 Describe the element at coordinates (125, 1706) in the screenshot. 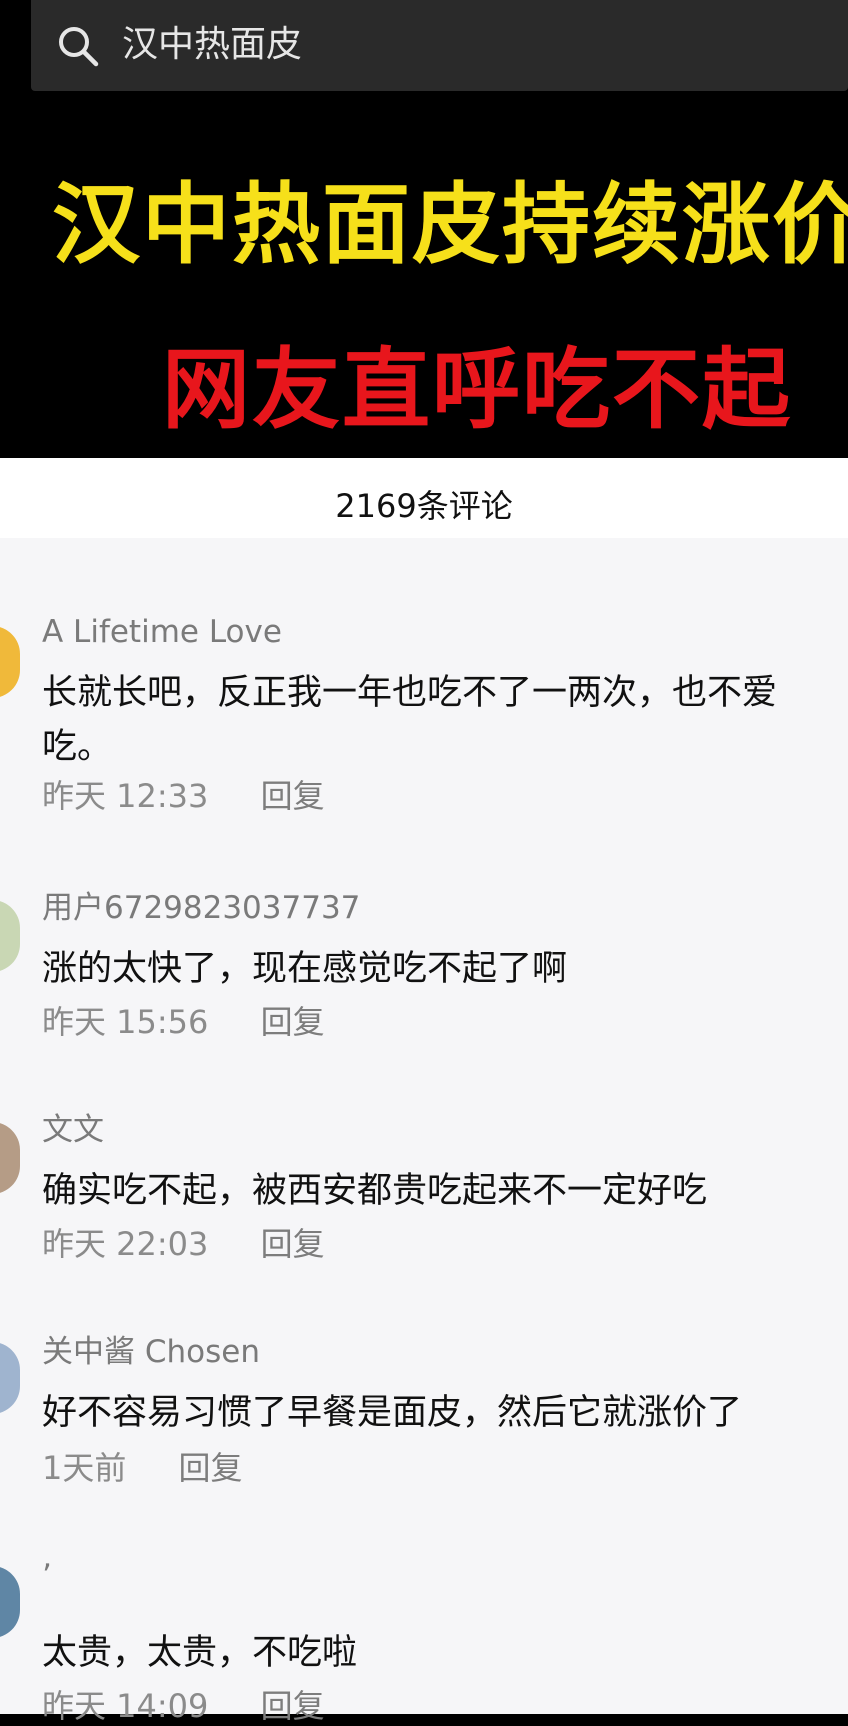

I see `comment-time: 昨天 14:09` at that location.